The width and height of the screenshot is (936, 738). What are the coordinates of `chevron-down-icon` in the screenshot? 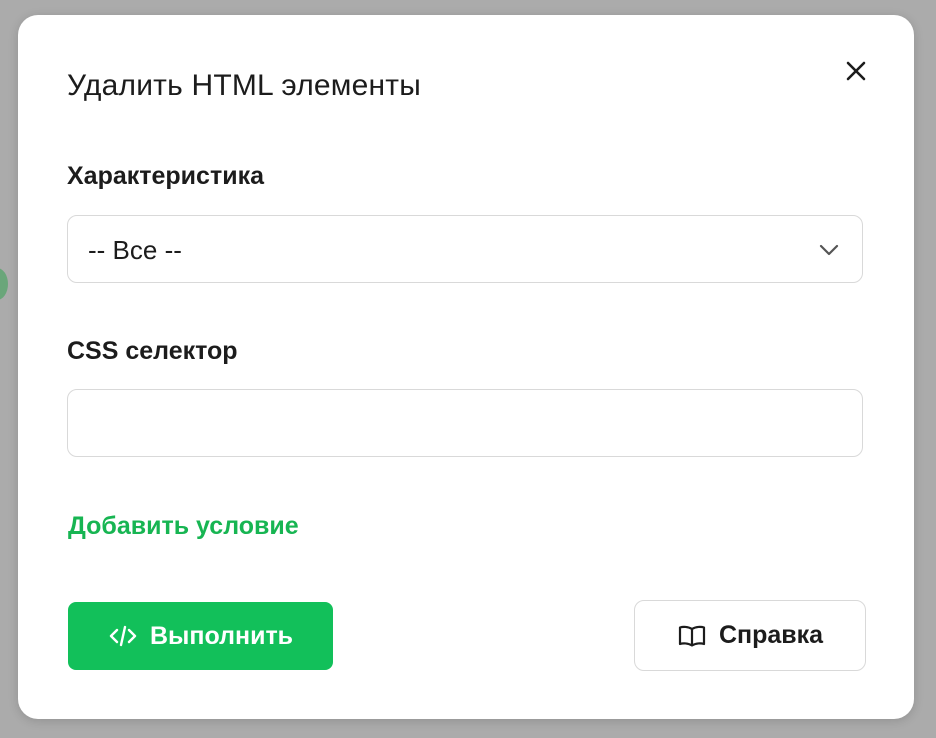 It's located at (829, 250).